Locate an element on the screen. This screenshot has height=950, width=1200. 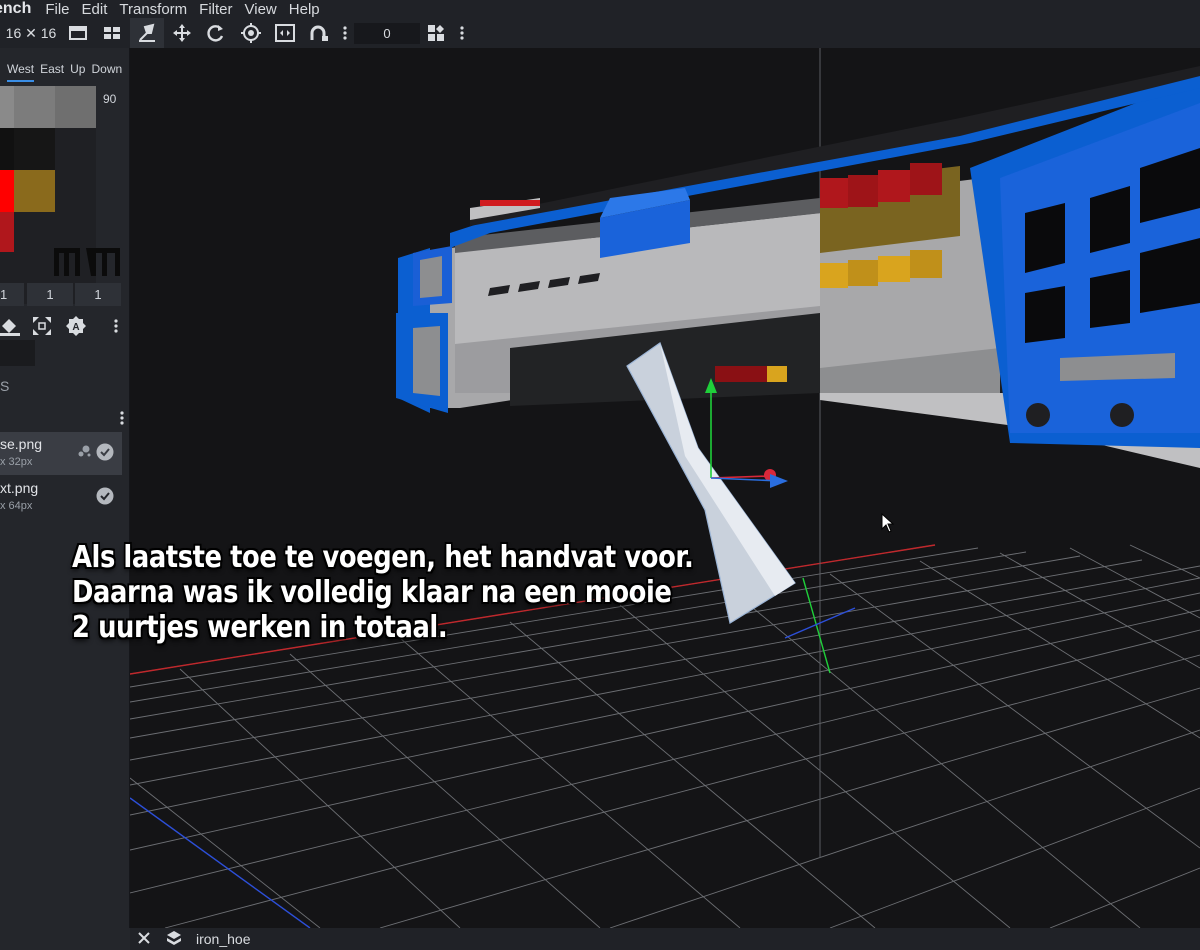
move-tool-button is located at coordinates (147, 33).